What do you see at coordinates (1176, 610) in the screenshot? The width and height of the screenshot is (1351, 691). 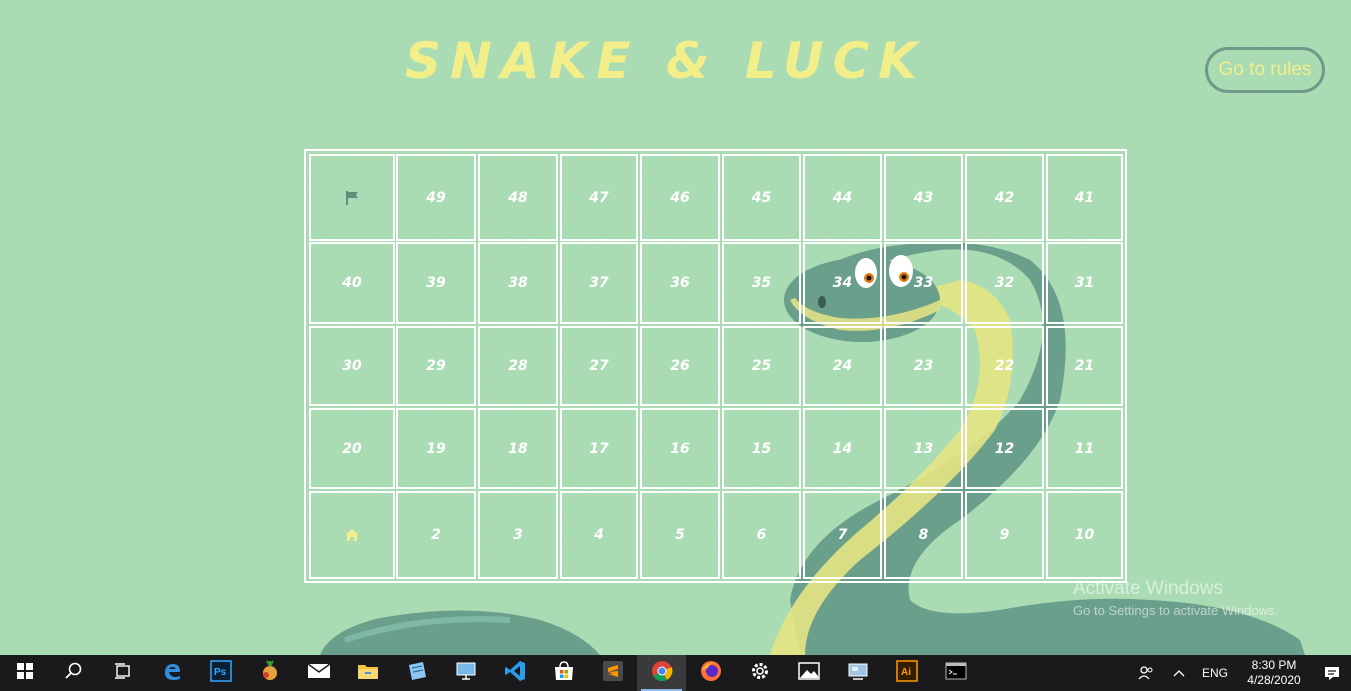 I see `watermark-subtitle: Go to Settings to activate Windows.` at bounding box center [1176, 610].